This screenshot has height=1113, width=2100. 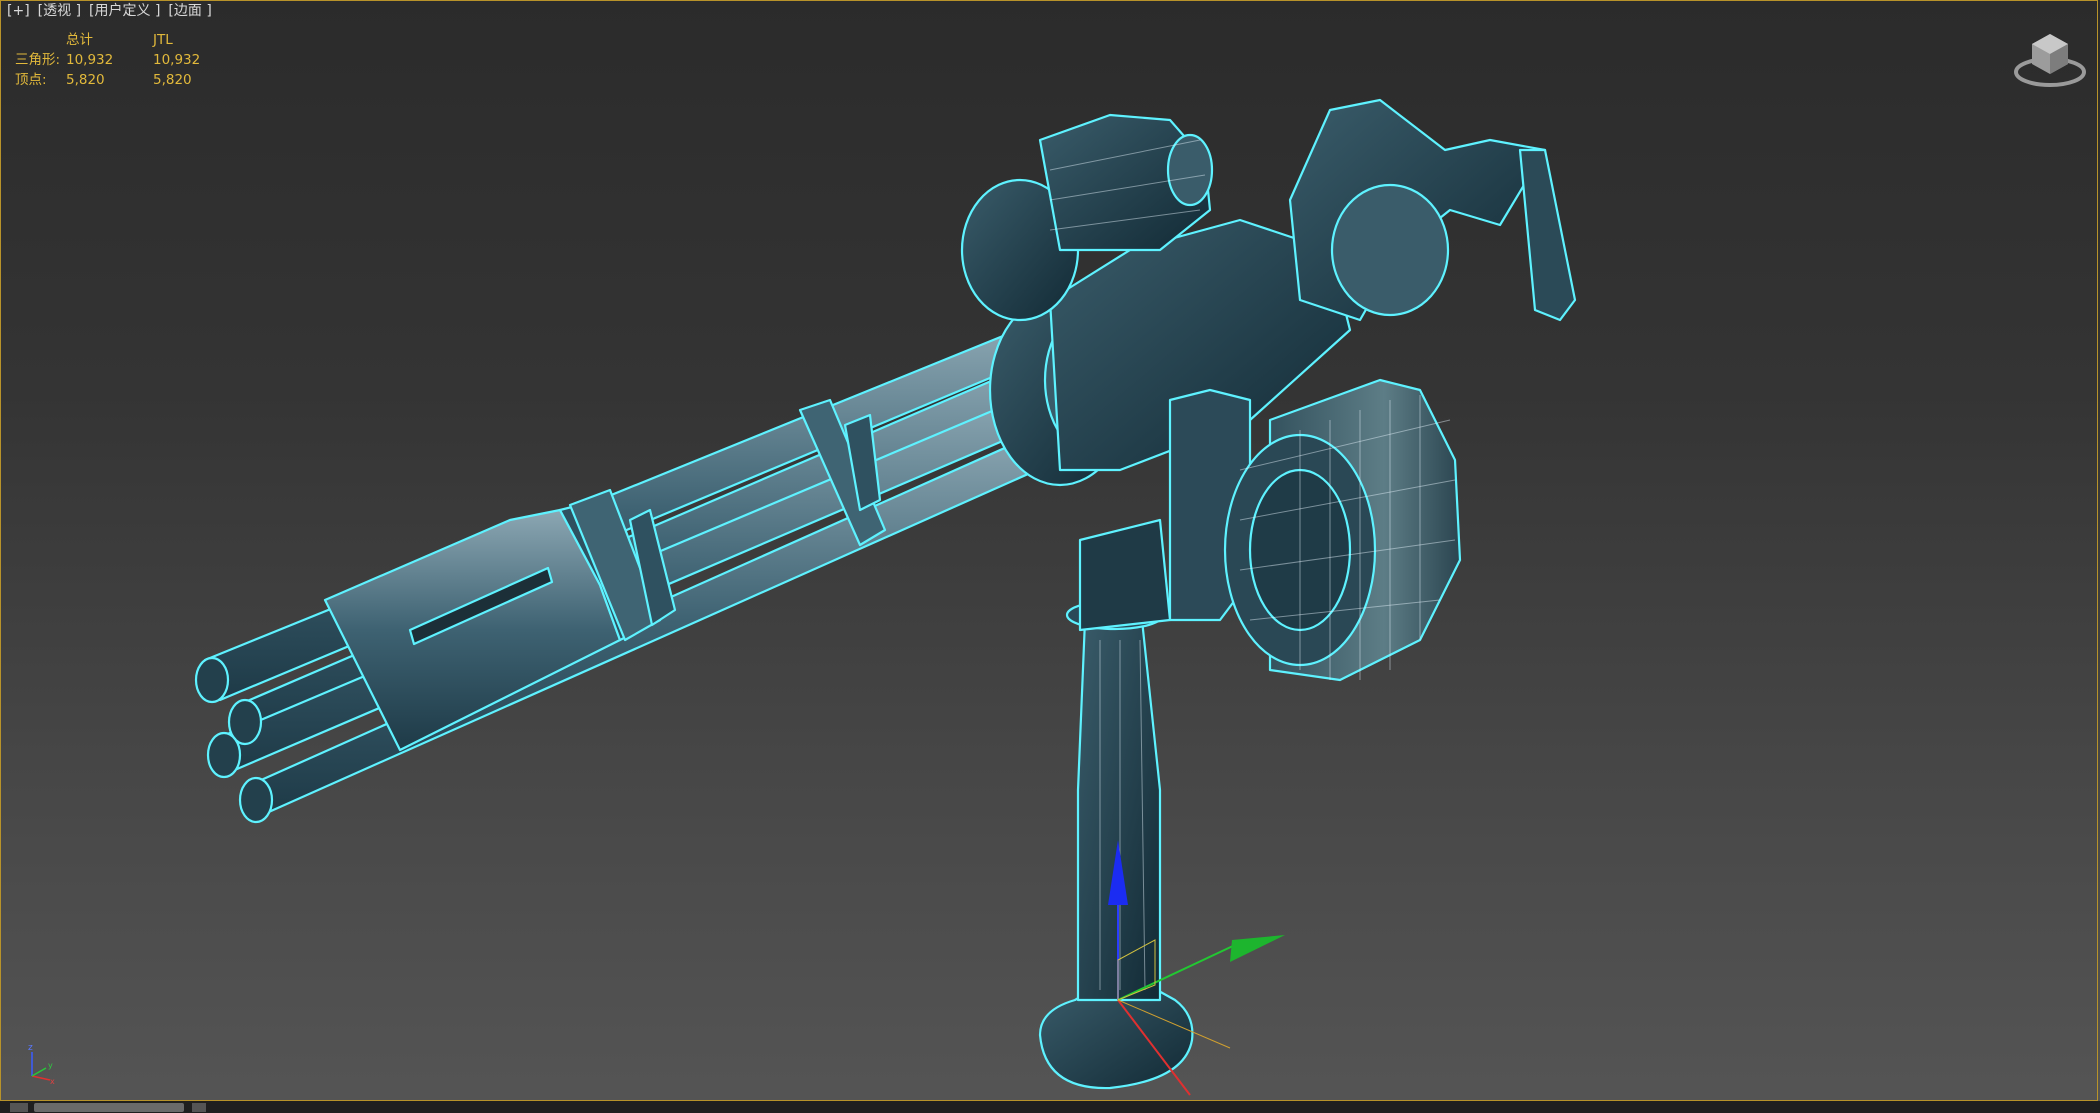 What do you see at coordinates (199, 1107) in the screenshot?
I see `scroll-right-button` at bounding box center [199, 1107].